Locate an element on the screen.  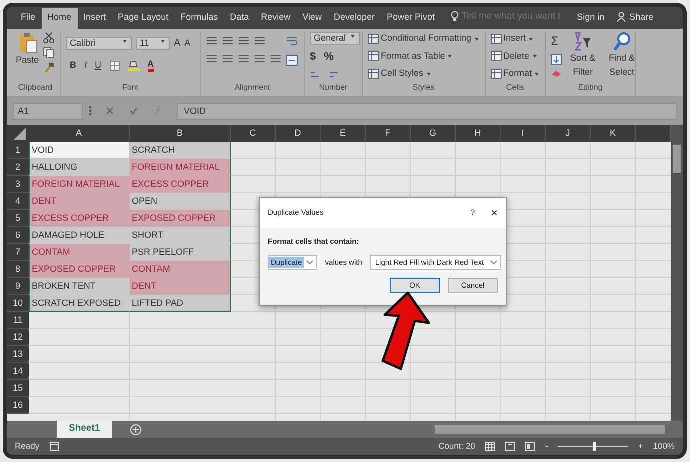
page-layout-icon is located at coordinates (510, 446).